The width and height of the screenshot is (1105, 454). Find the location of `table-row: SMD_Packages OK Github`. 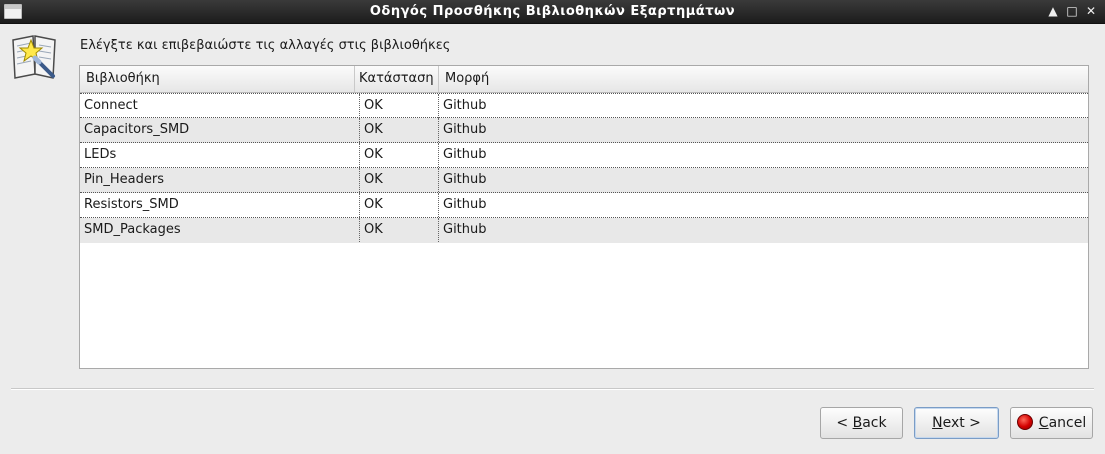

table-row: SMD_Packages OK Github is located at coordinates (584, 230).